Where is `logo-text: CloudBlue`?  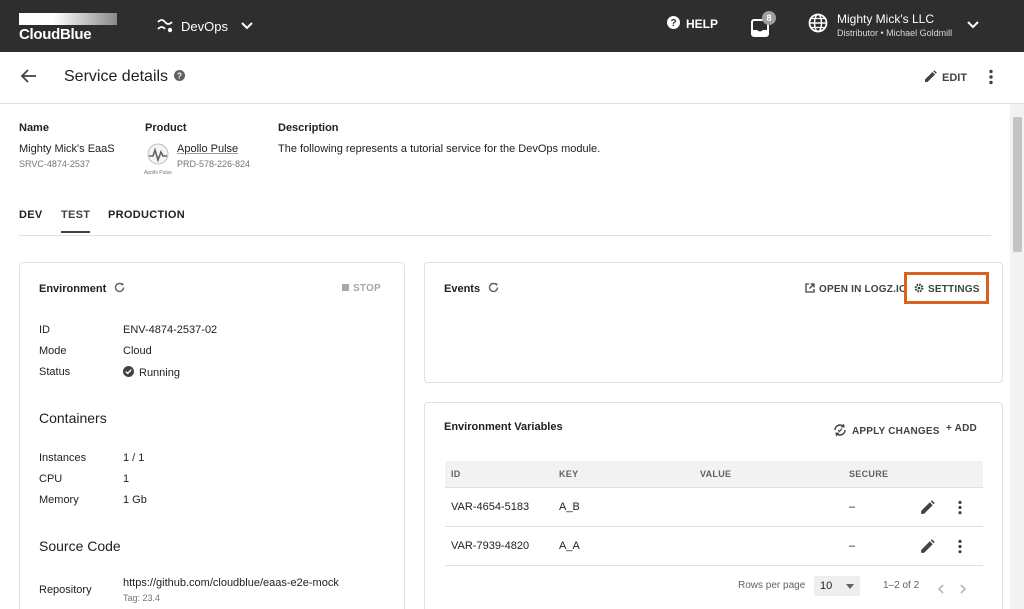
logo-text: CloudBlue is located at coordinates (55, 34).